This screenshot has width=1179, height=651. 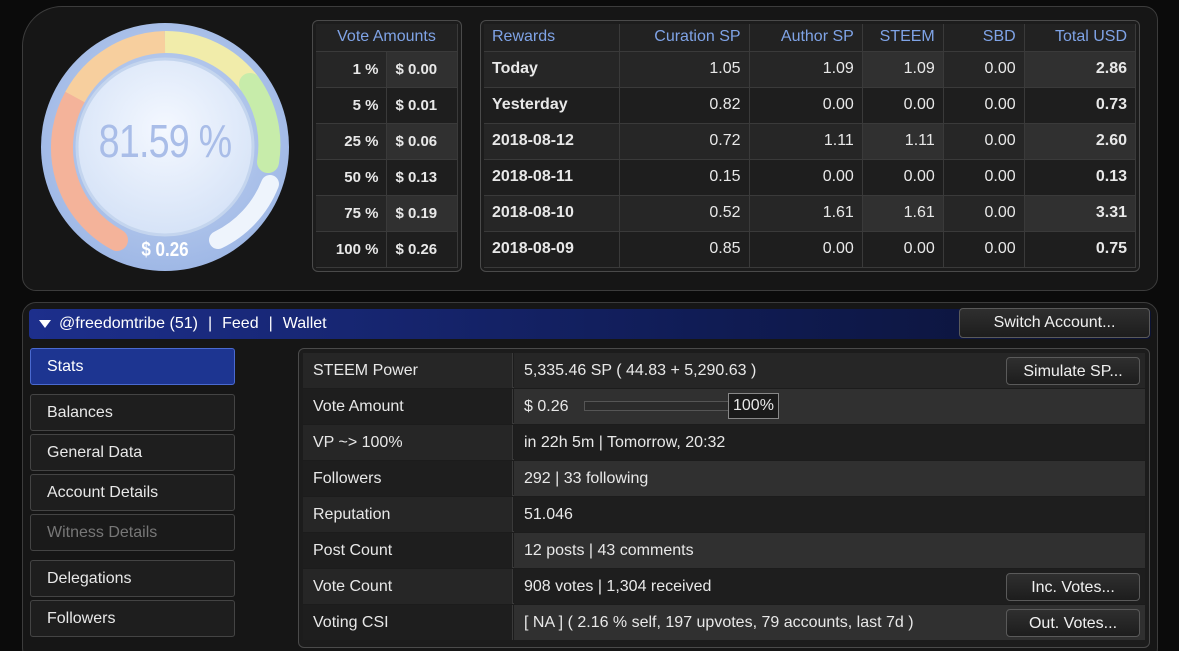 I want to click on sidebar-item-delegations: Delegations, so click(x=132, y=578).